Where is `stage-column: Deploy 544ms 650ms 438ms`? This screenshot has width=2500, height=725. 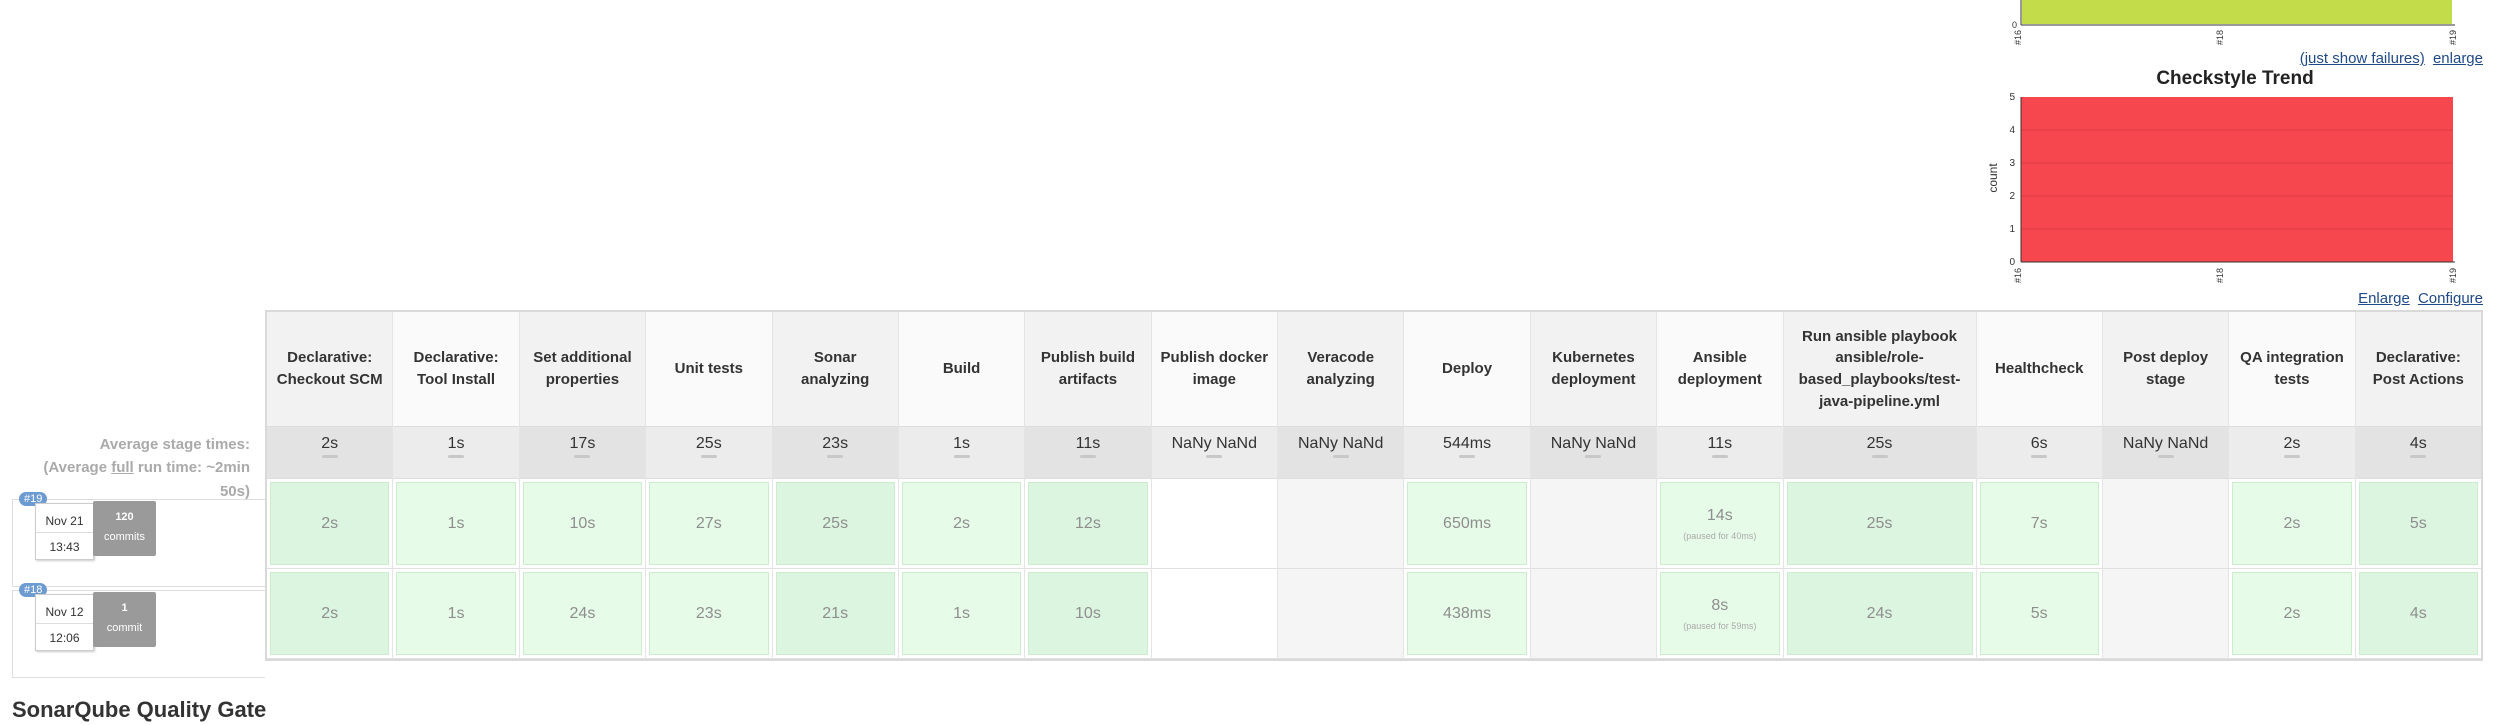
stage-column: Deploy 544ms 650ms 438ms is located at coordinates (1467, 485).